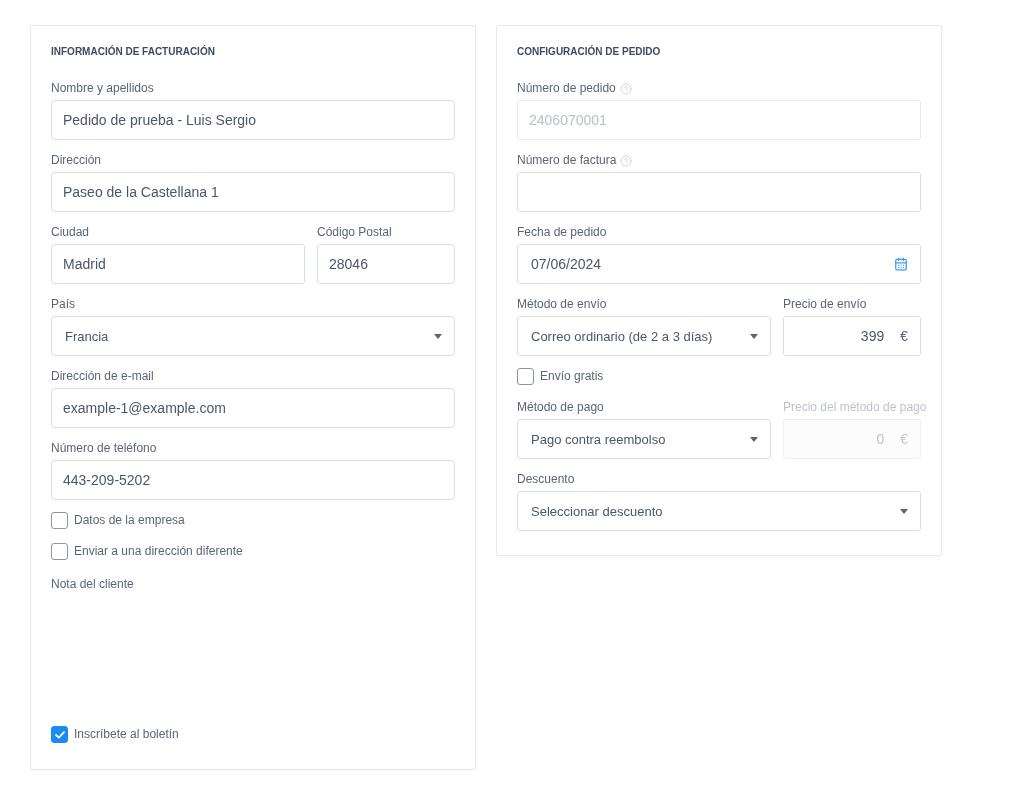 The width and height of the screenshot is (1024, 794). What do you see at coordinates (644, 336) in the screenshot?
I see `dropdown: Correo ordinario (de 2 a 3 días)` at bounding box center [644, 336].